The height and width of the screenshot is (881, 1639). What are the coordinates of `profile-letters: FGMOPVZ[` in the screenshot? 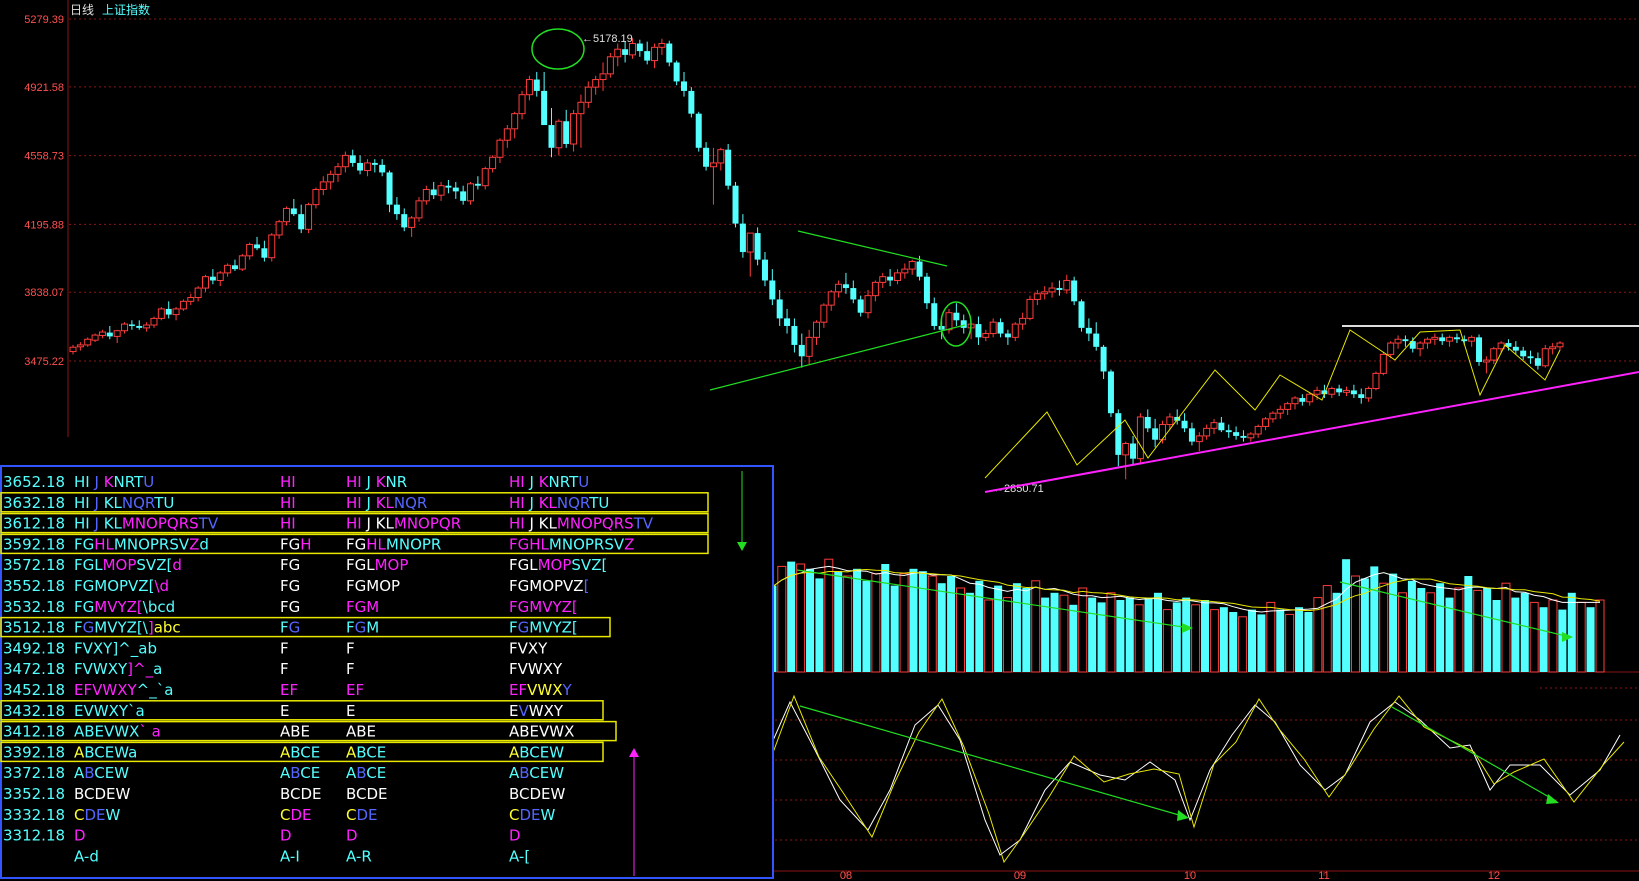 It's located at (549, 586).